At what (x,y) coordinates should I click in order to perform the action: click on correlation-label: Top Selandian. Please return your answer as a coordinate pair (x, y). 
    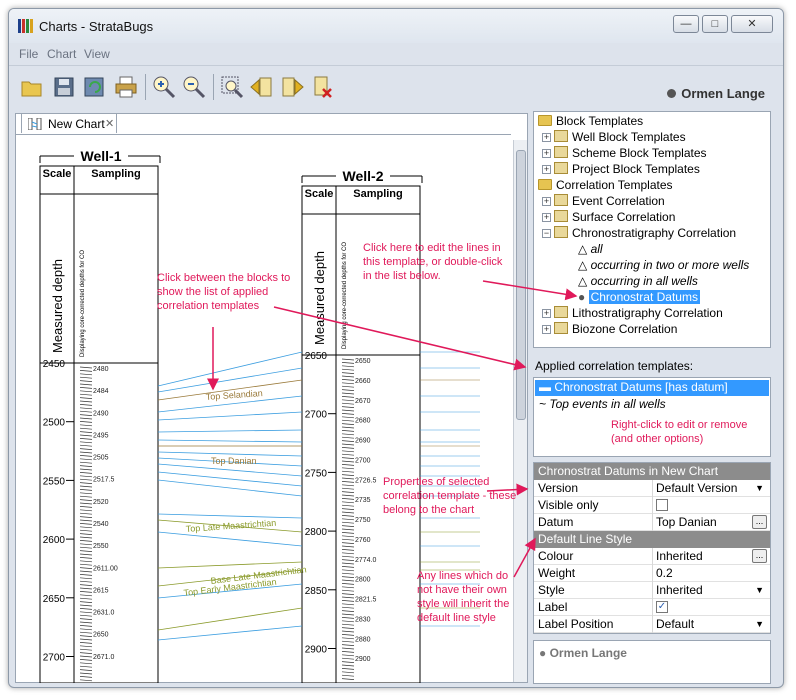
    Looking at the image, I should click on (234, 395).